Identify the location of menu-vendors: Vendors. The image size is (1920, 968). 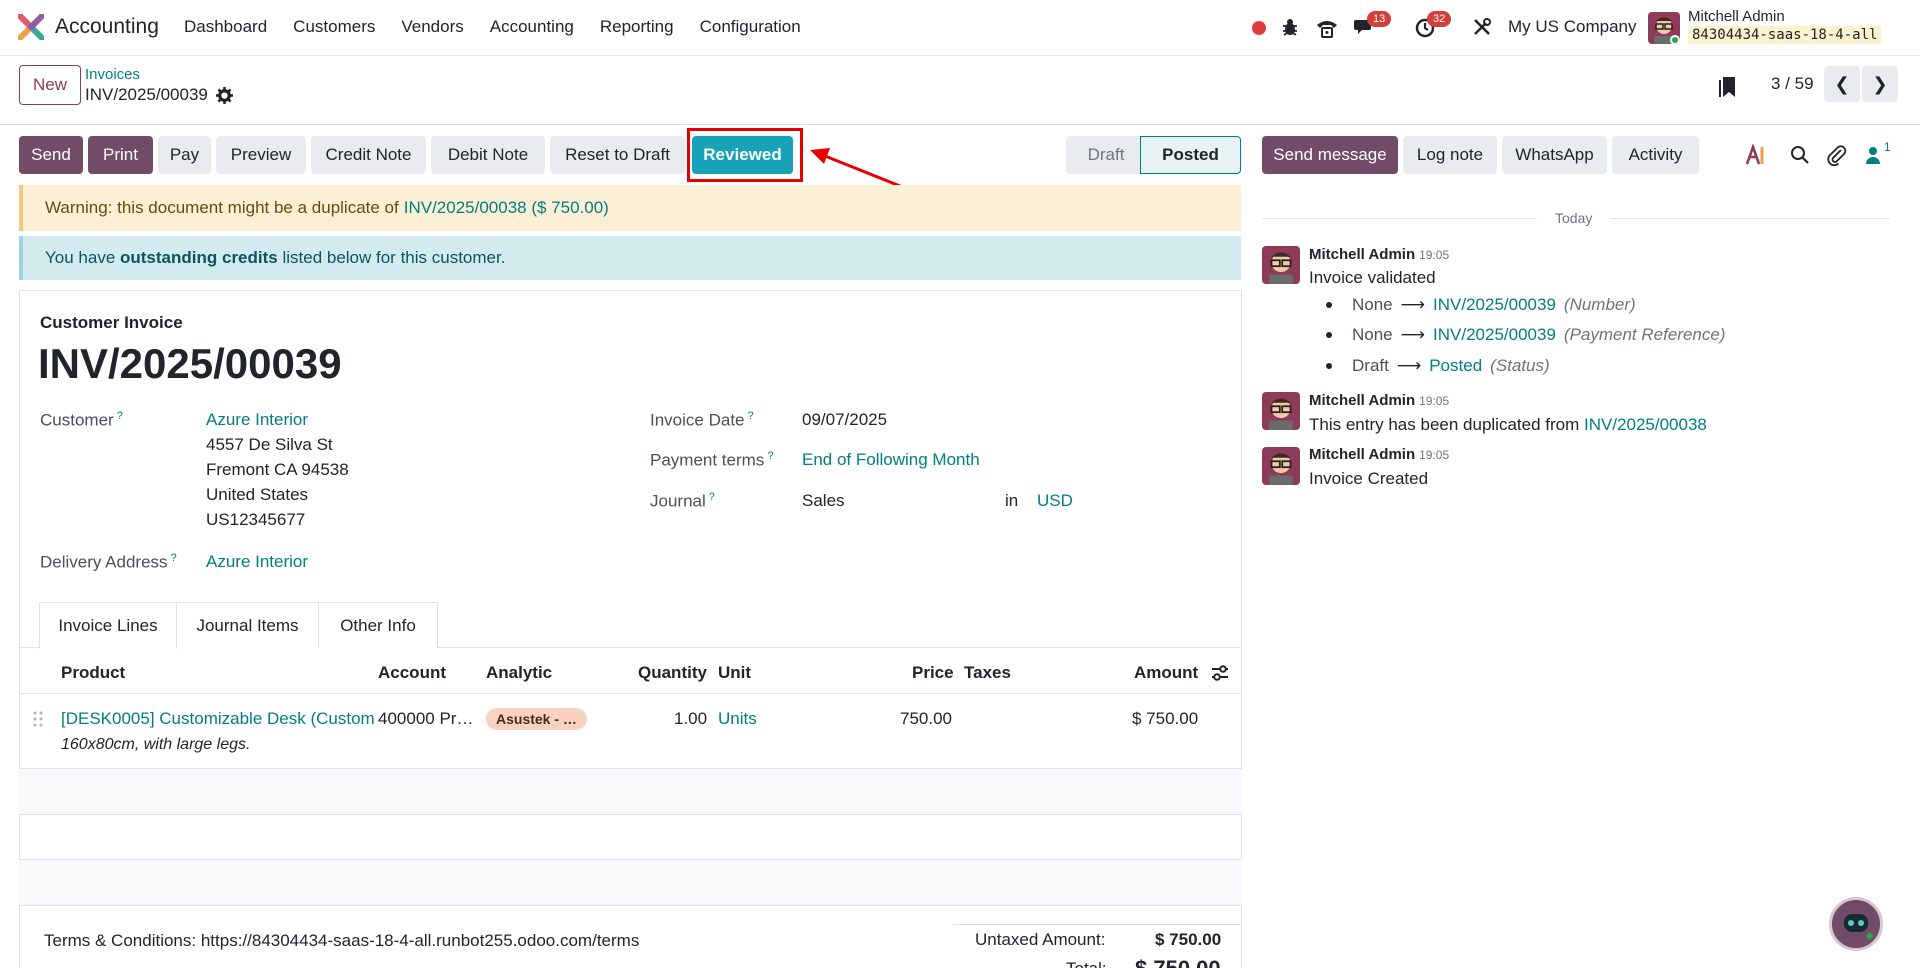
(432, 27).